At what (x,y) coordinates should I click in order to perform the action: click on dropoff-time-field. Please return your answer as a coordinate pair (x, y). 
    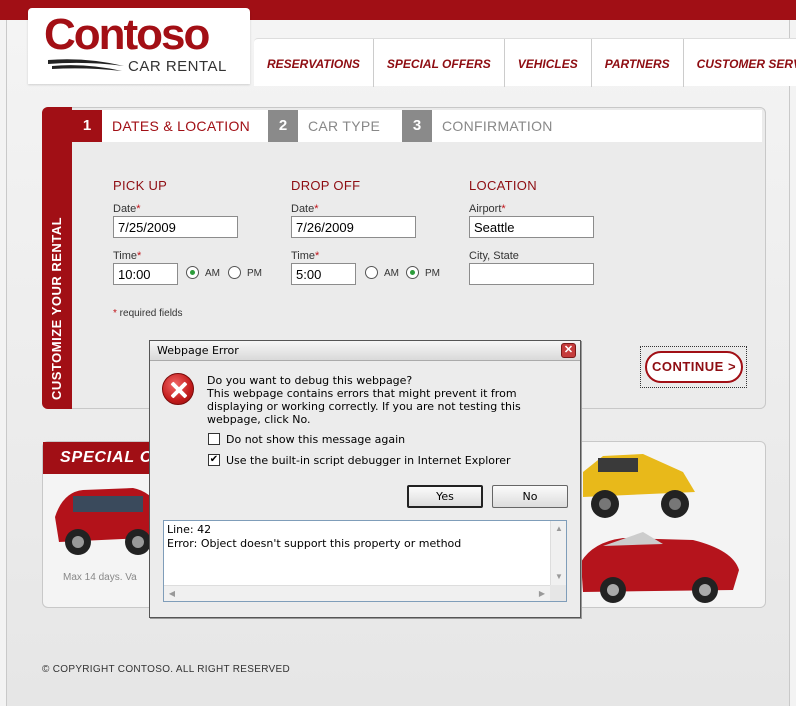
    Looking at the image, I should click on (323, 274).